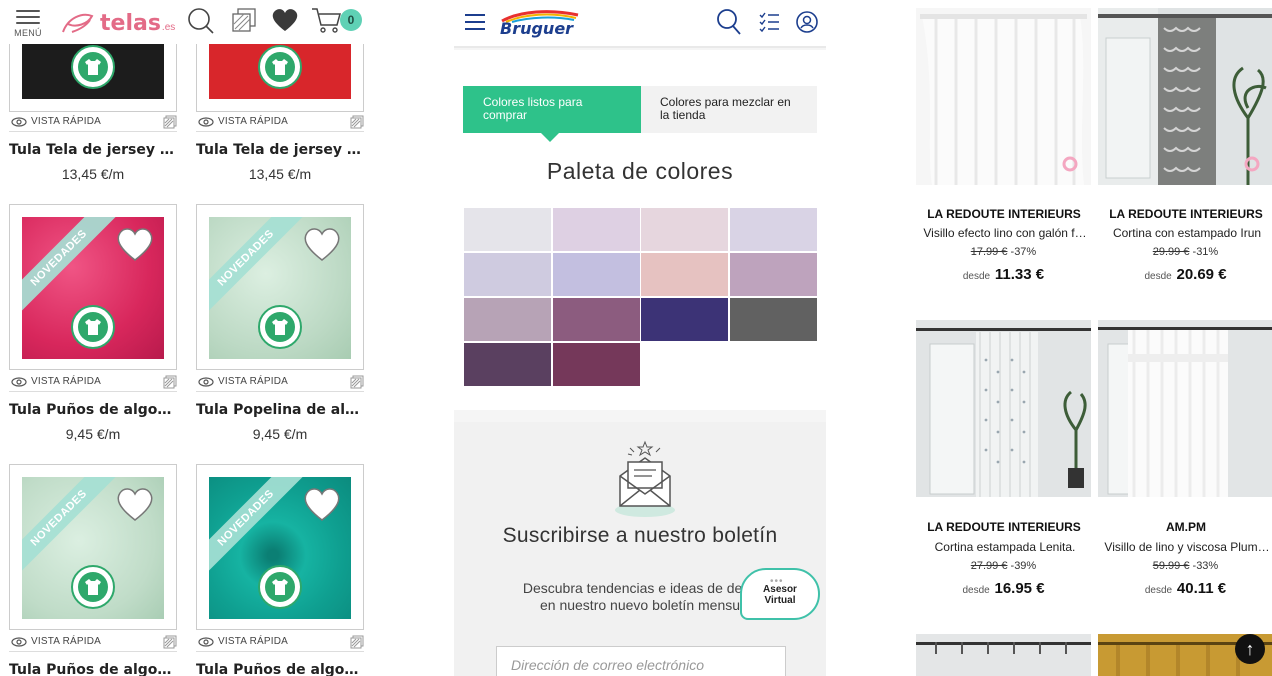 The height and width of the screenshot is (676, 1272). Describe the element at coordinates (769, 22) in the screenshot. I see `checklist-icon` at that location.